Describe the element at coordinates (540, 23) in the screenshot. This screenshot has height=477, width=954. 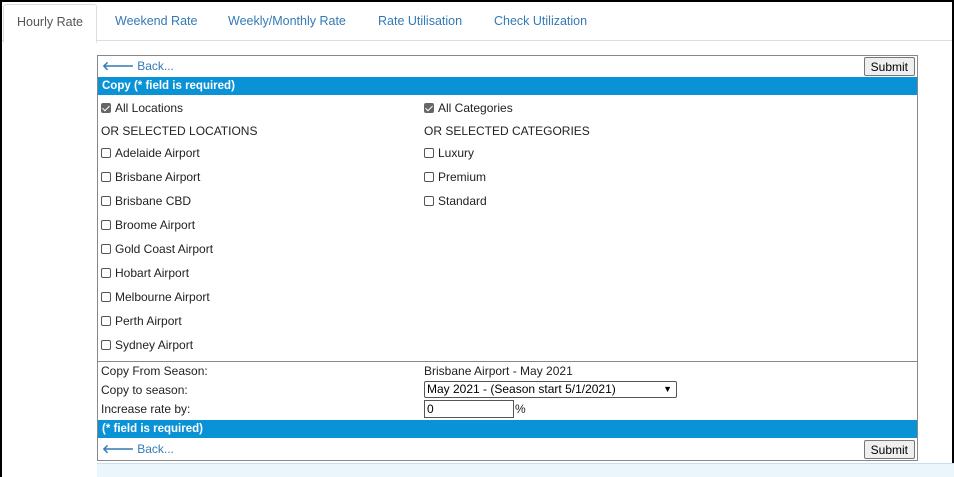
I see `tab-check-utilization: Check Utilization` at that location.